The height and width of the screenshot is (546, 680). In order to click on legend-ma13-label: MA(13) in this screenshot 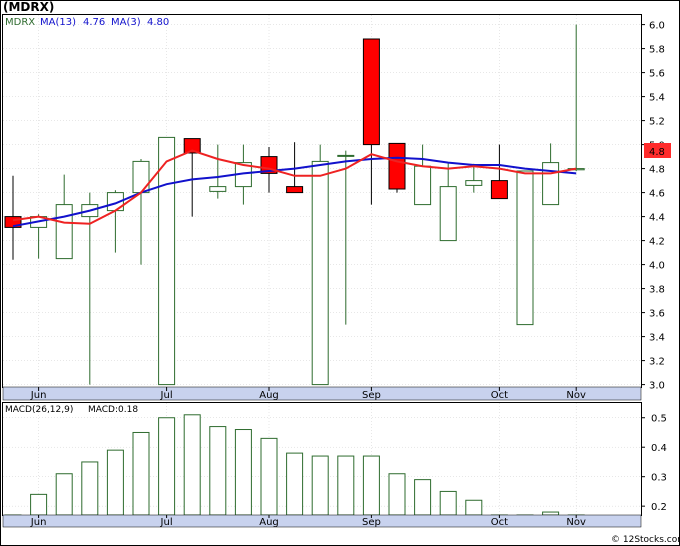, I will do `click(58, 22)`.